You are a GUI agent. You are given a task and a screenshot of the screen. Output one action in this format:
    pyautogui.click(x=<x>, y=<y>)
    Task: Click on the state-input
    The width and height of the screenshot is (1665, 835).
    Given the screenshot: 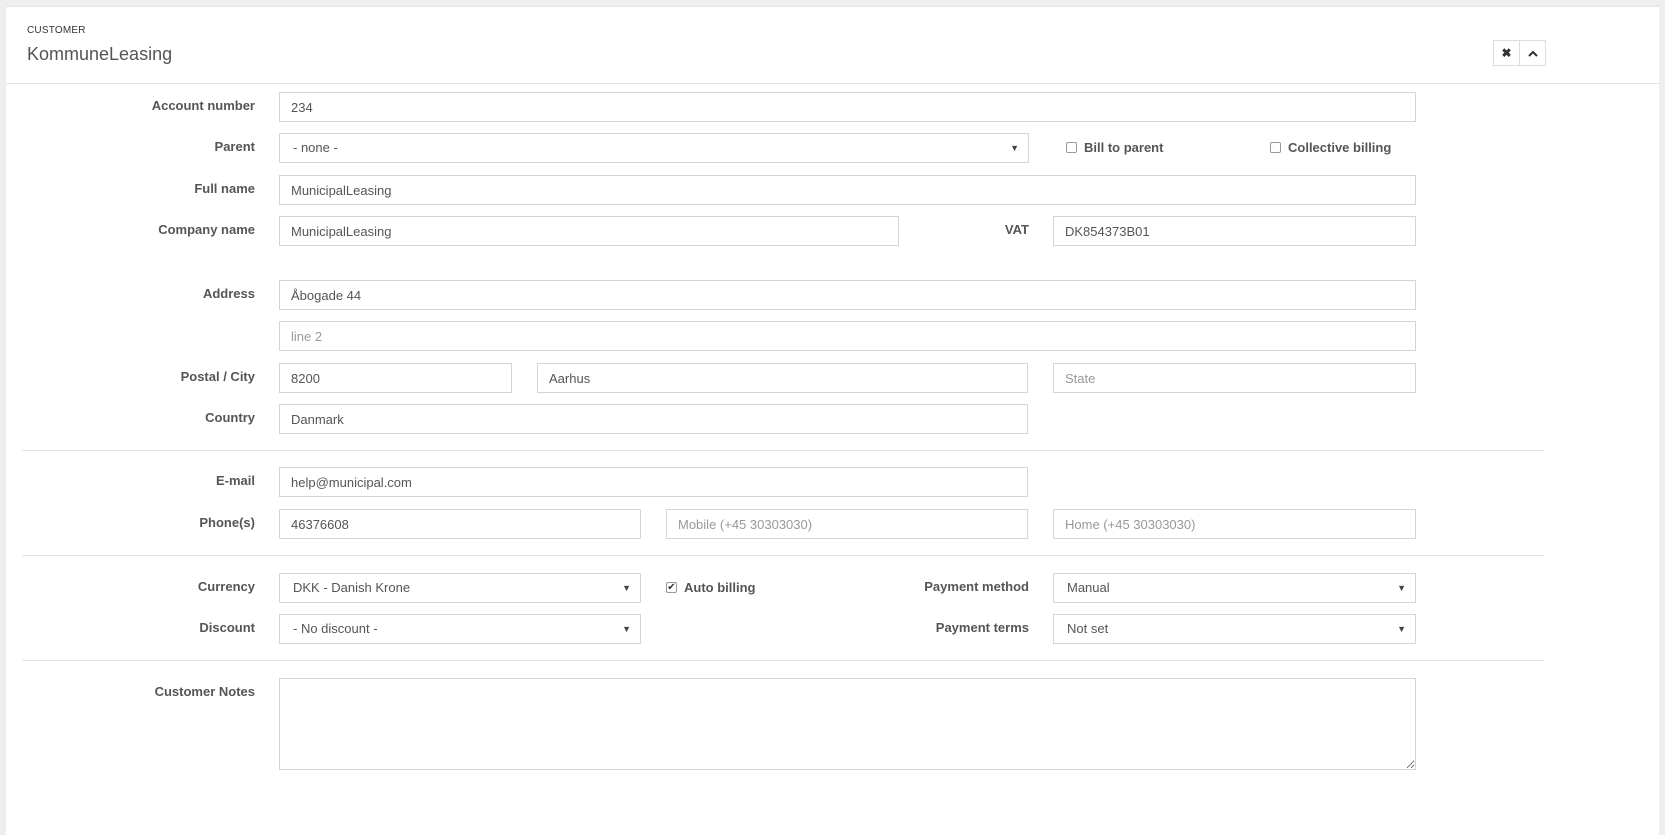 What is the action you would take?
    pyautogui.click(x=1234, y=378)
    